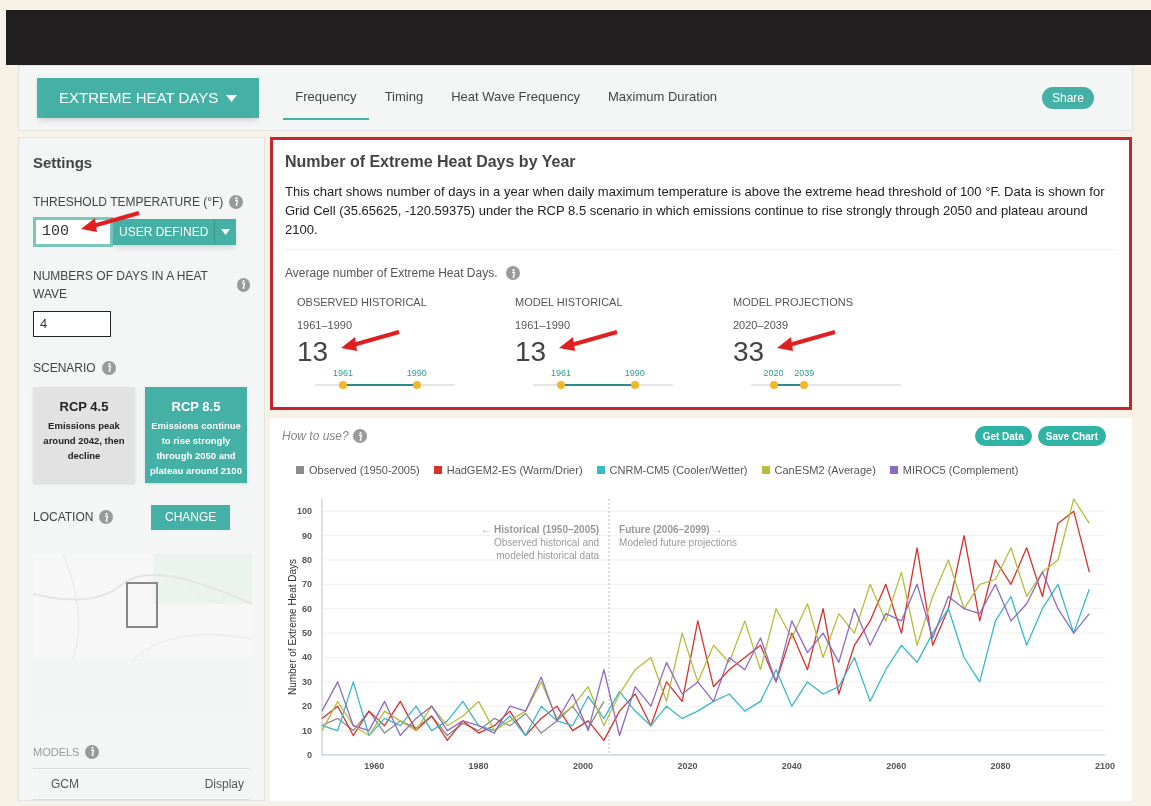  I want to click on settings-title: Settings, so click(63, 163).